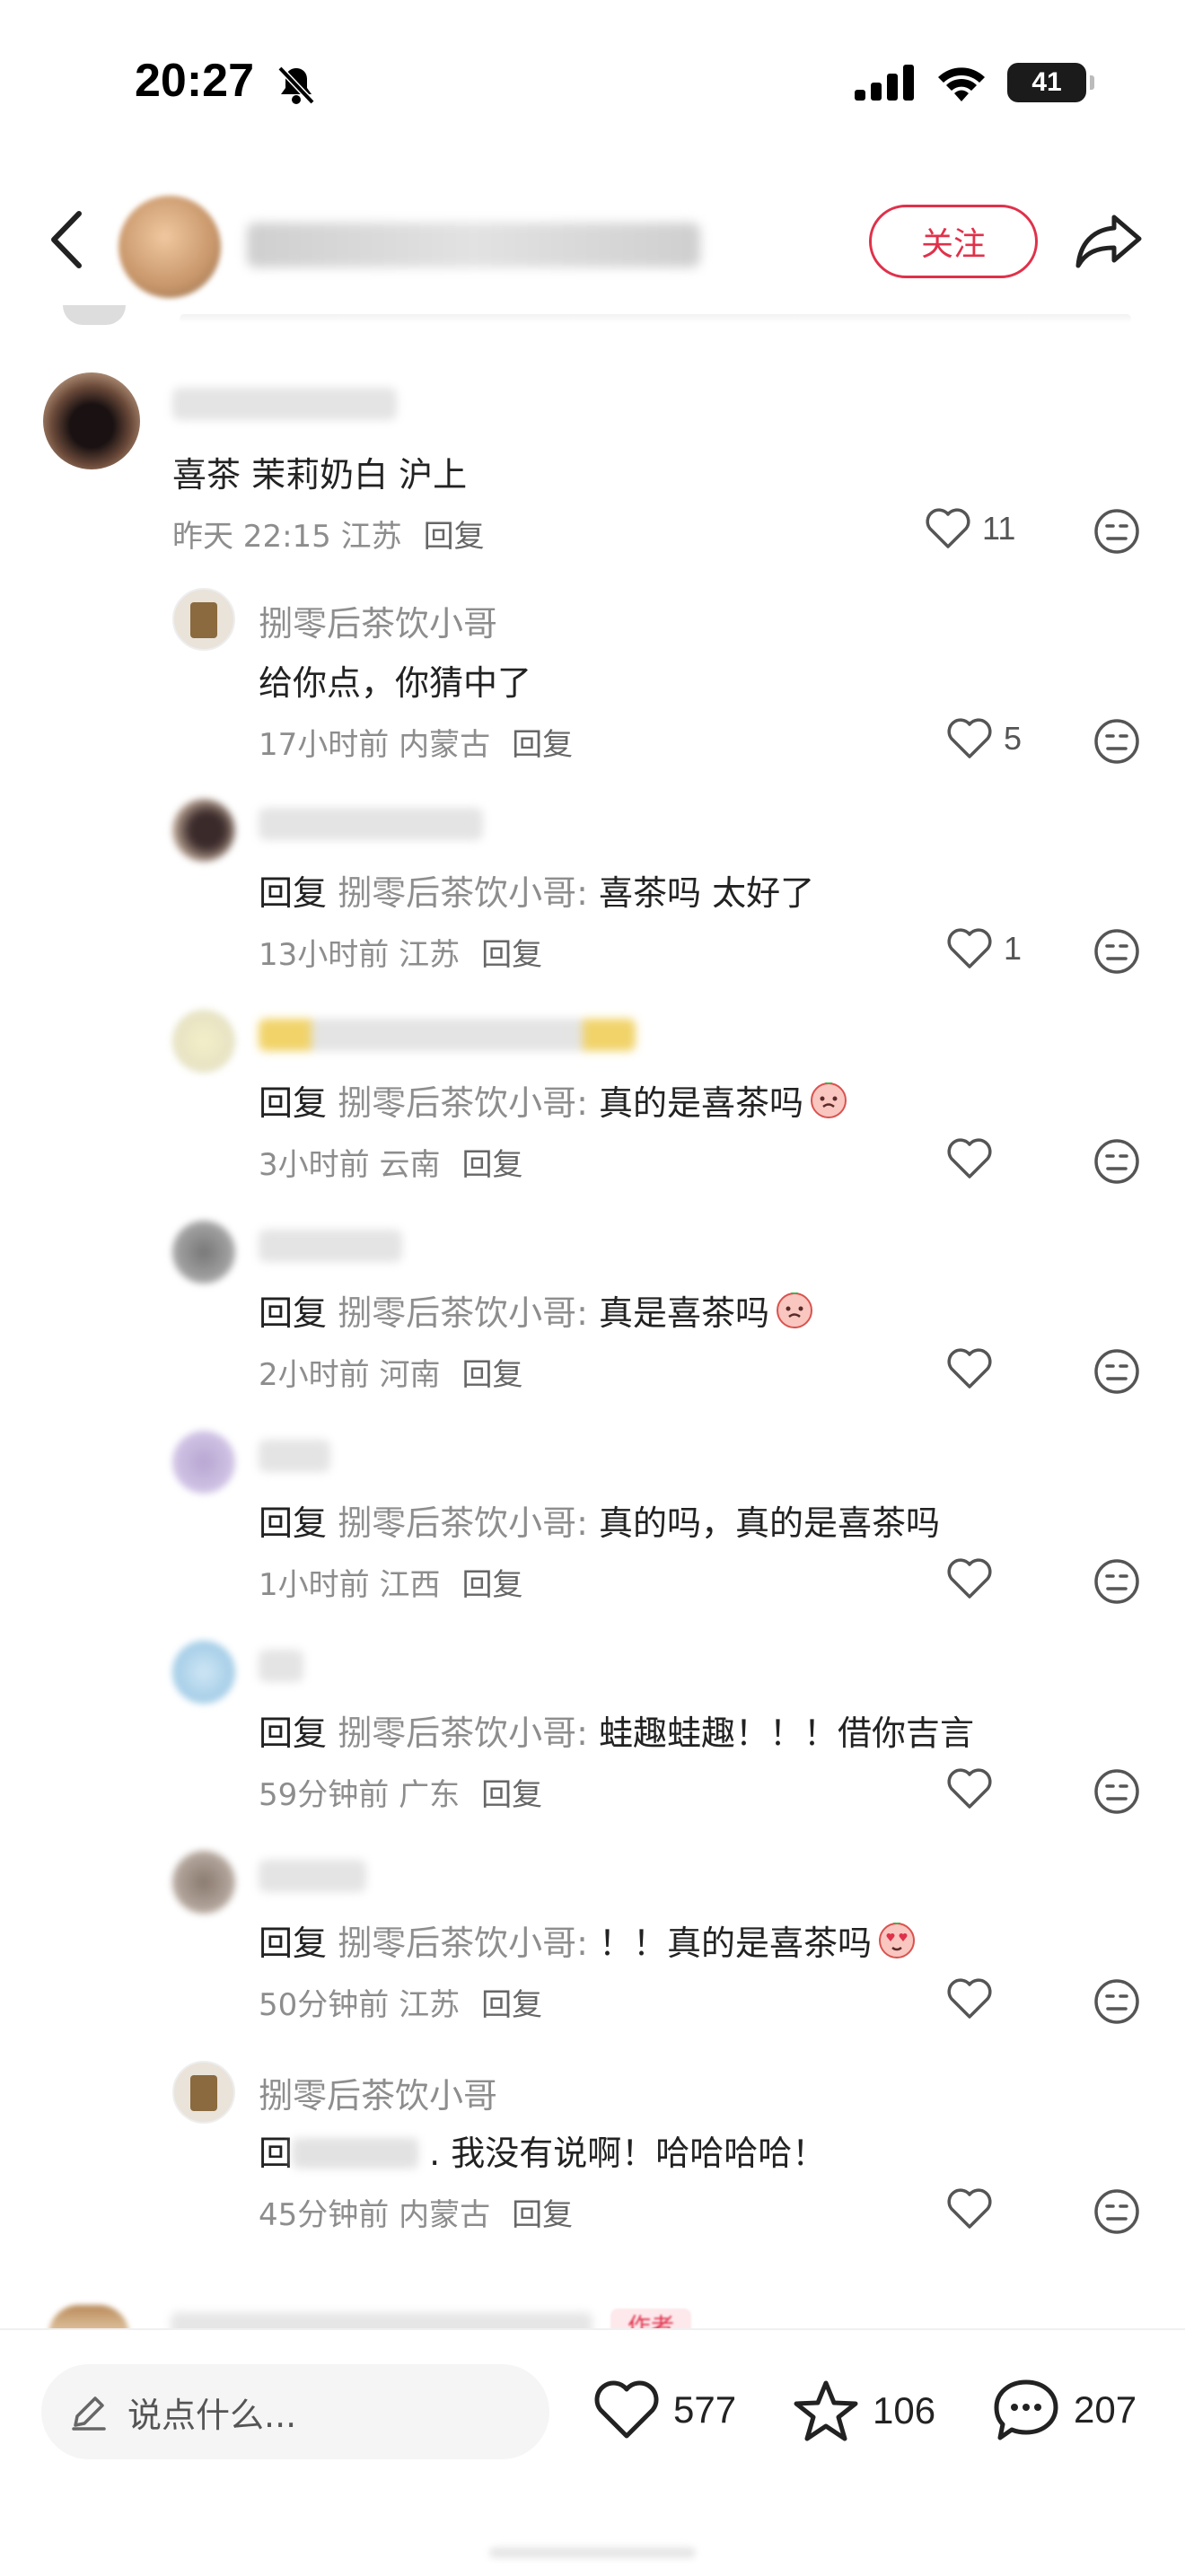  What do you see at coordinates (537, 1310) in the screenshot?
I see `comment-text: 回复 捌零后茶饮小哥: 真是喜茶吗` at bounding box center [537, 1310].